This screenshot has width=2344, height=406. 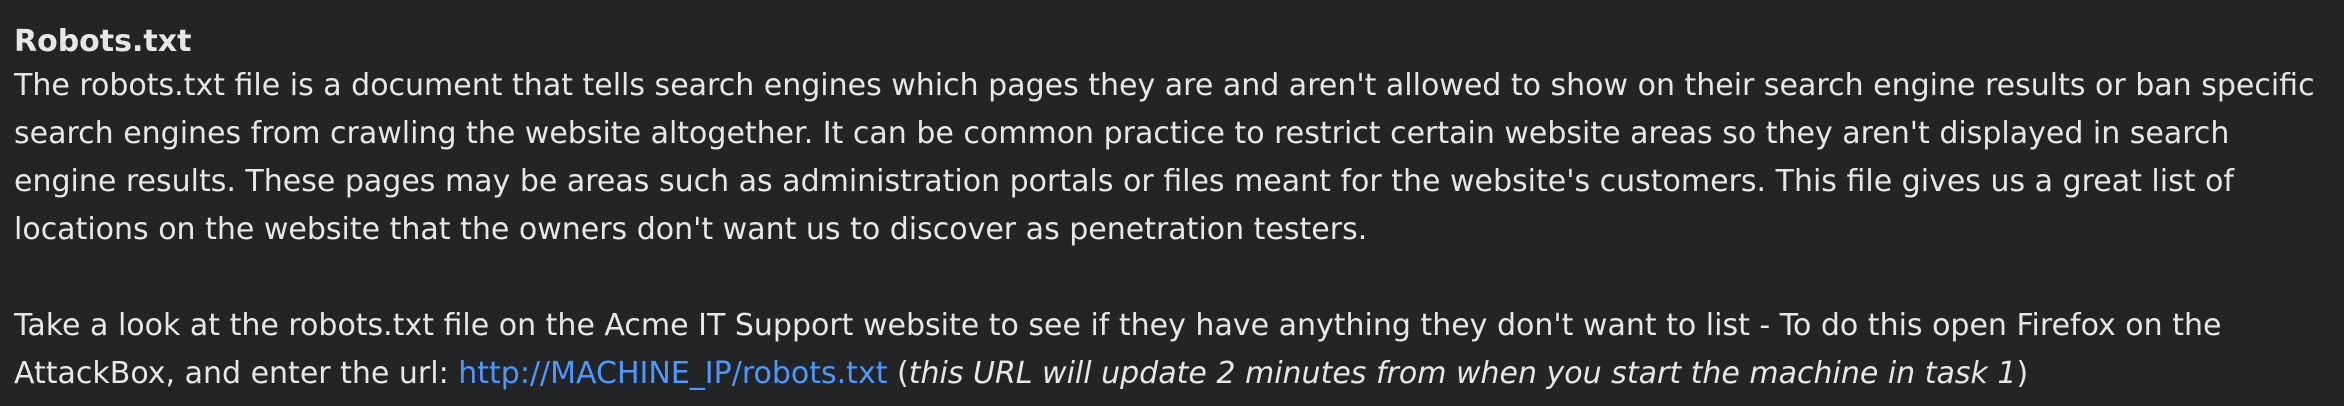 What do you see at coordinates (672, 373) in the screenshot?
I see `robots-url-link: http://MACHINE_IP/robots.txt` at bounding box center [672, 373].